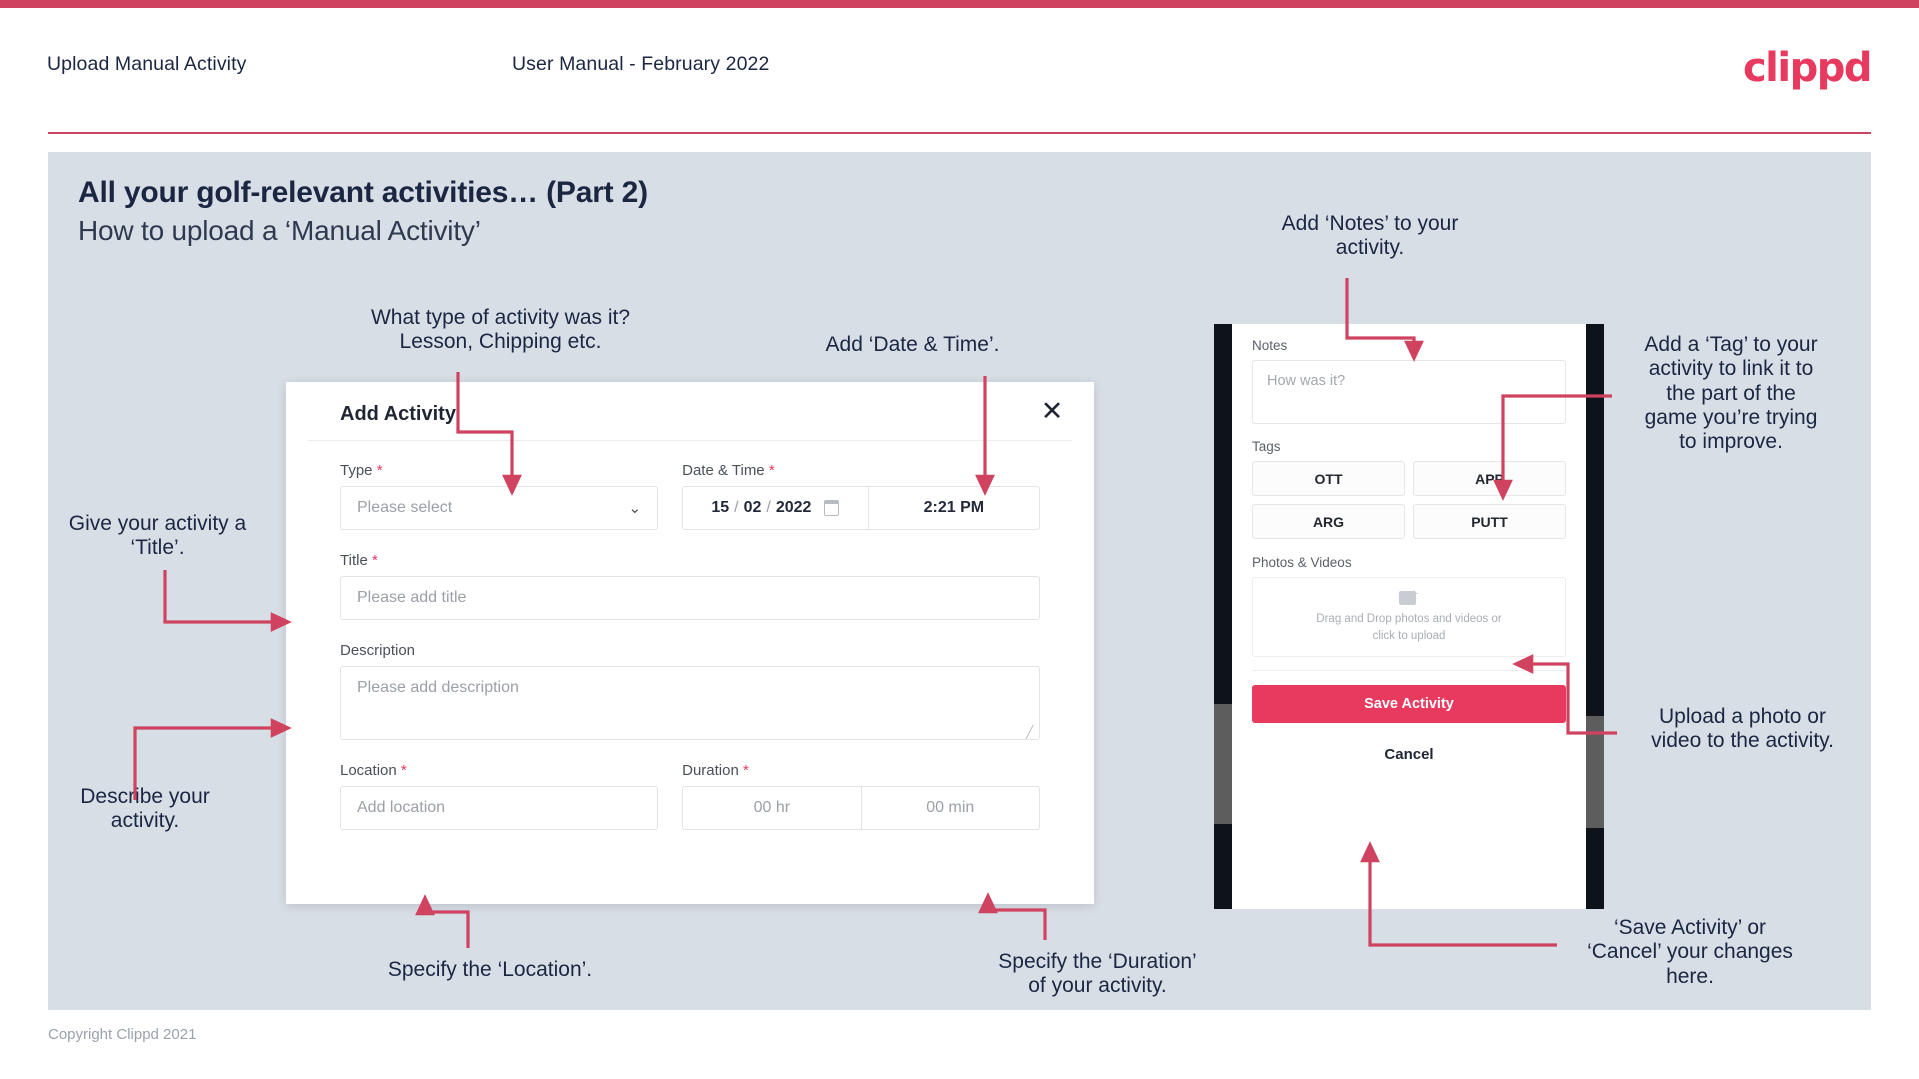  I want to click on duration-group: 00 hr 00 min, so click(861, 808).